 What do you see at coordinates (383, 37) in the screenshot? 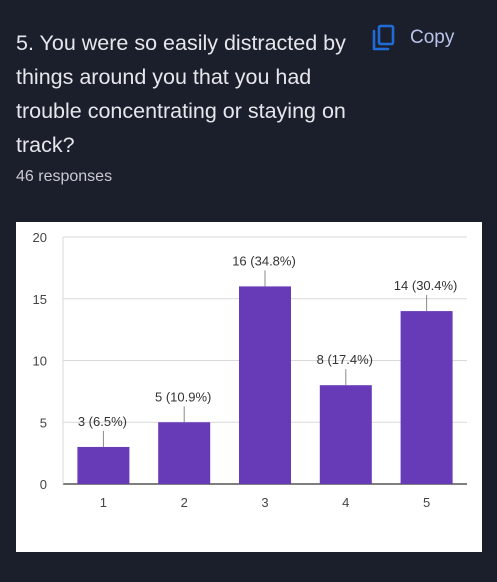
I see `copy-icon` at bounding box center [383, 37].